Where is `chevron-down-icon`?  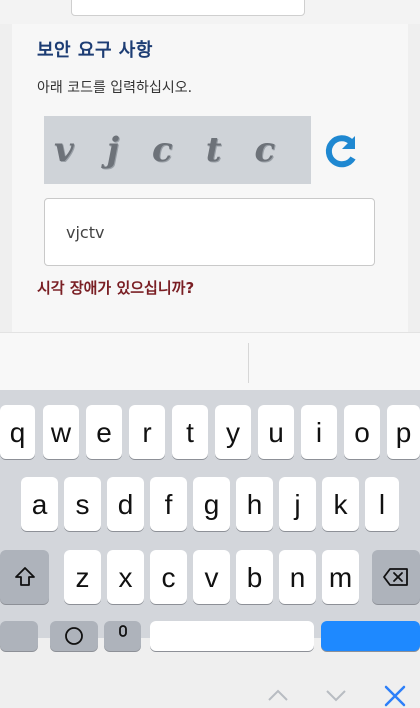 chevron-down-icon is located at coordinates (336, 695).